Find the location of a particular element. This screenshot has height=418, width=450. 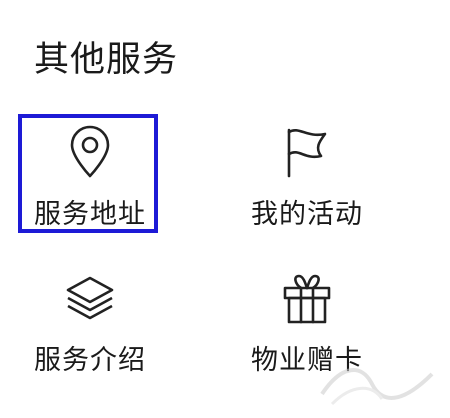

flag-icon is located at coordinates (307, 152).